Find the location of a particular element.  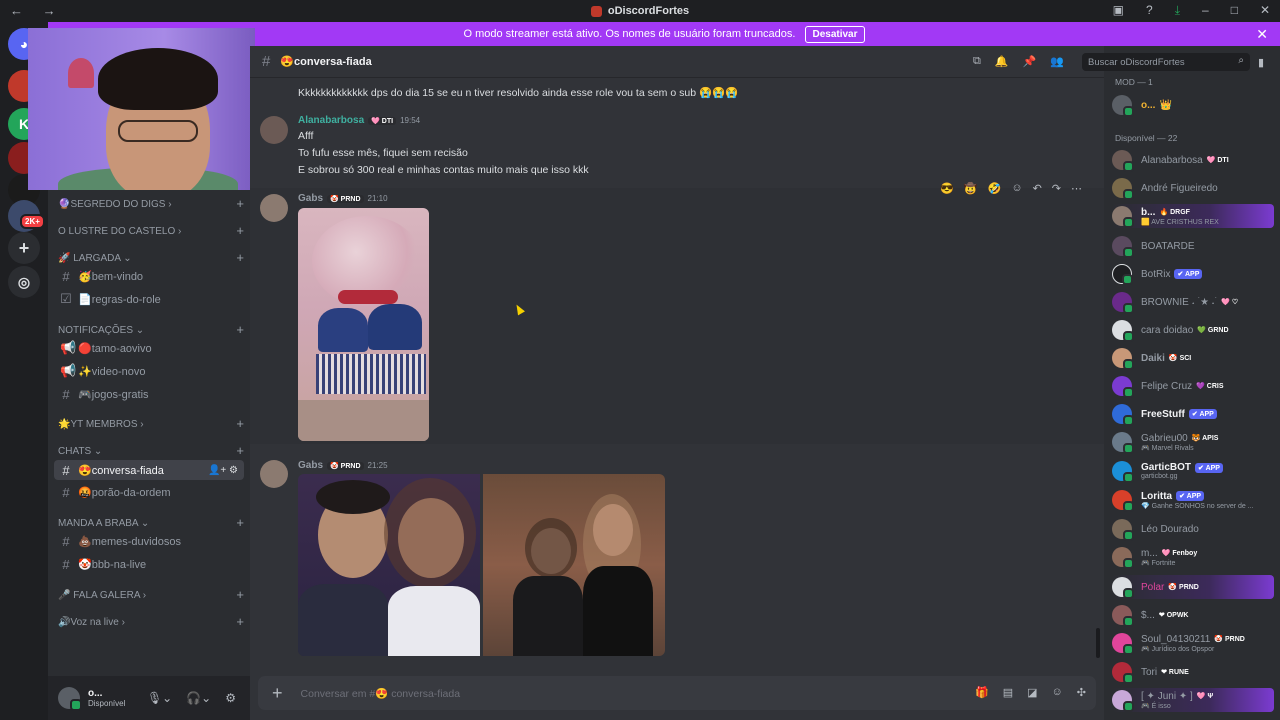

inbox-monitor-icon: ▣ is located at coordinates (1118, 10).